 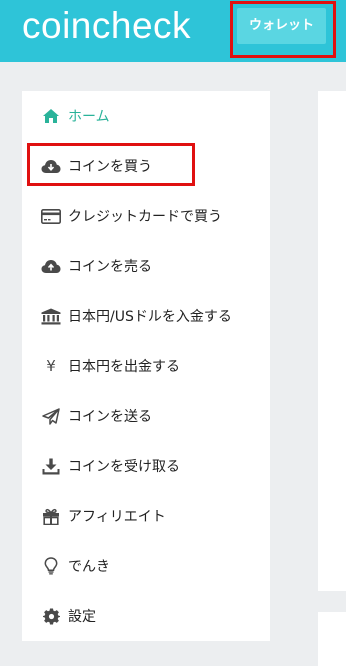 What do you see at coordinates (89, 117) in the screenshot?
I see `sidebar-item-label: ホーム` at bounding box center [89, 117].